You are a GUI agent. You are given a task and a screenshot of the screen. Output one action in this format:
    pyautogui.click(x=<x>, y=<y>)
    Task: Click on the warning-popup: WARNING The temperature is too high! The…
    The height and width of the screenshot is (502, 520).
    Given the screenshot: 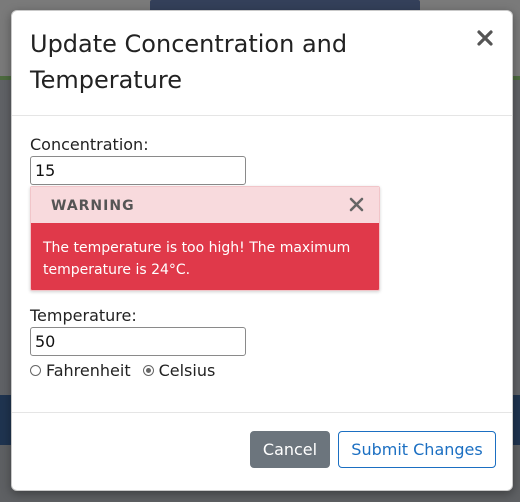 What is the action you would take?
    pyautogui.click(x=205, y=238)
    